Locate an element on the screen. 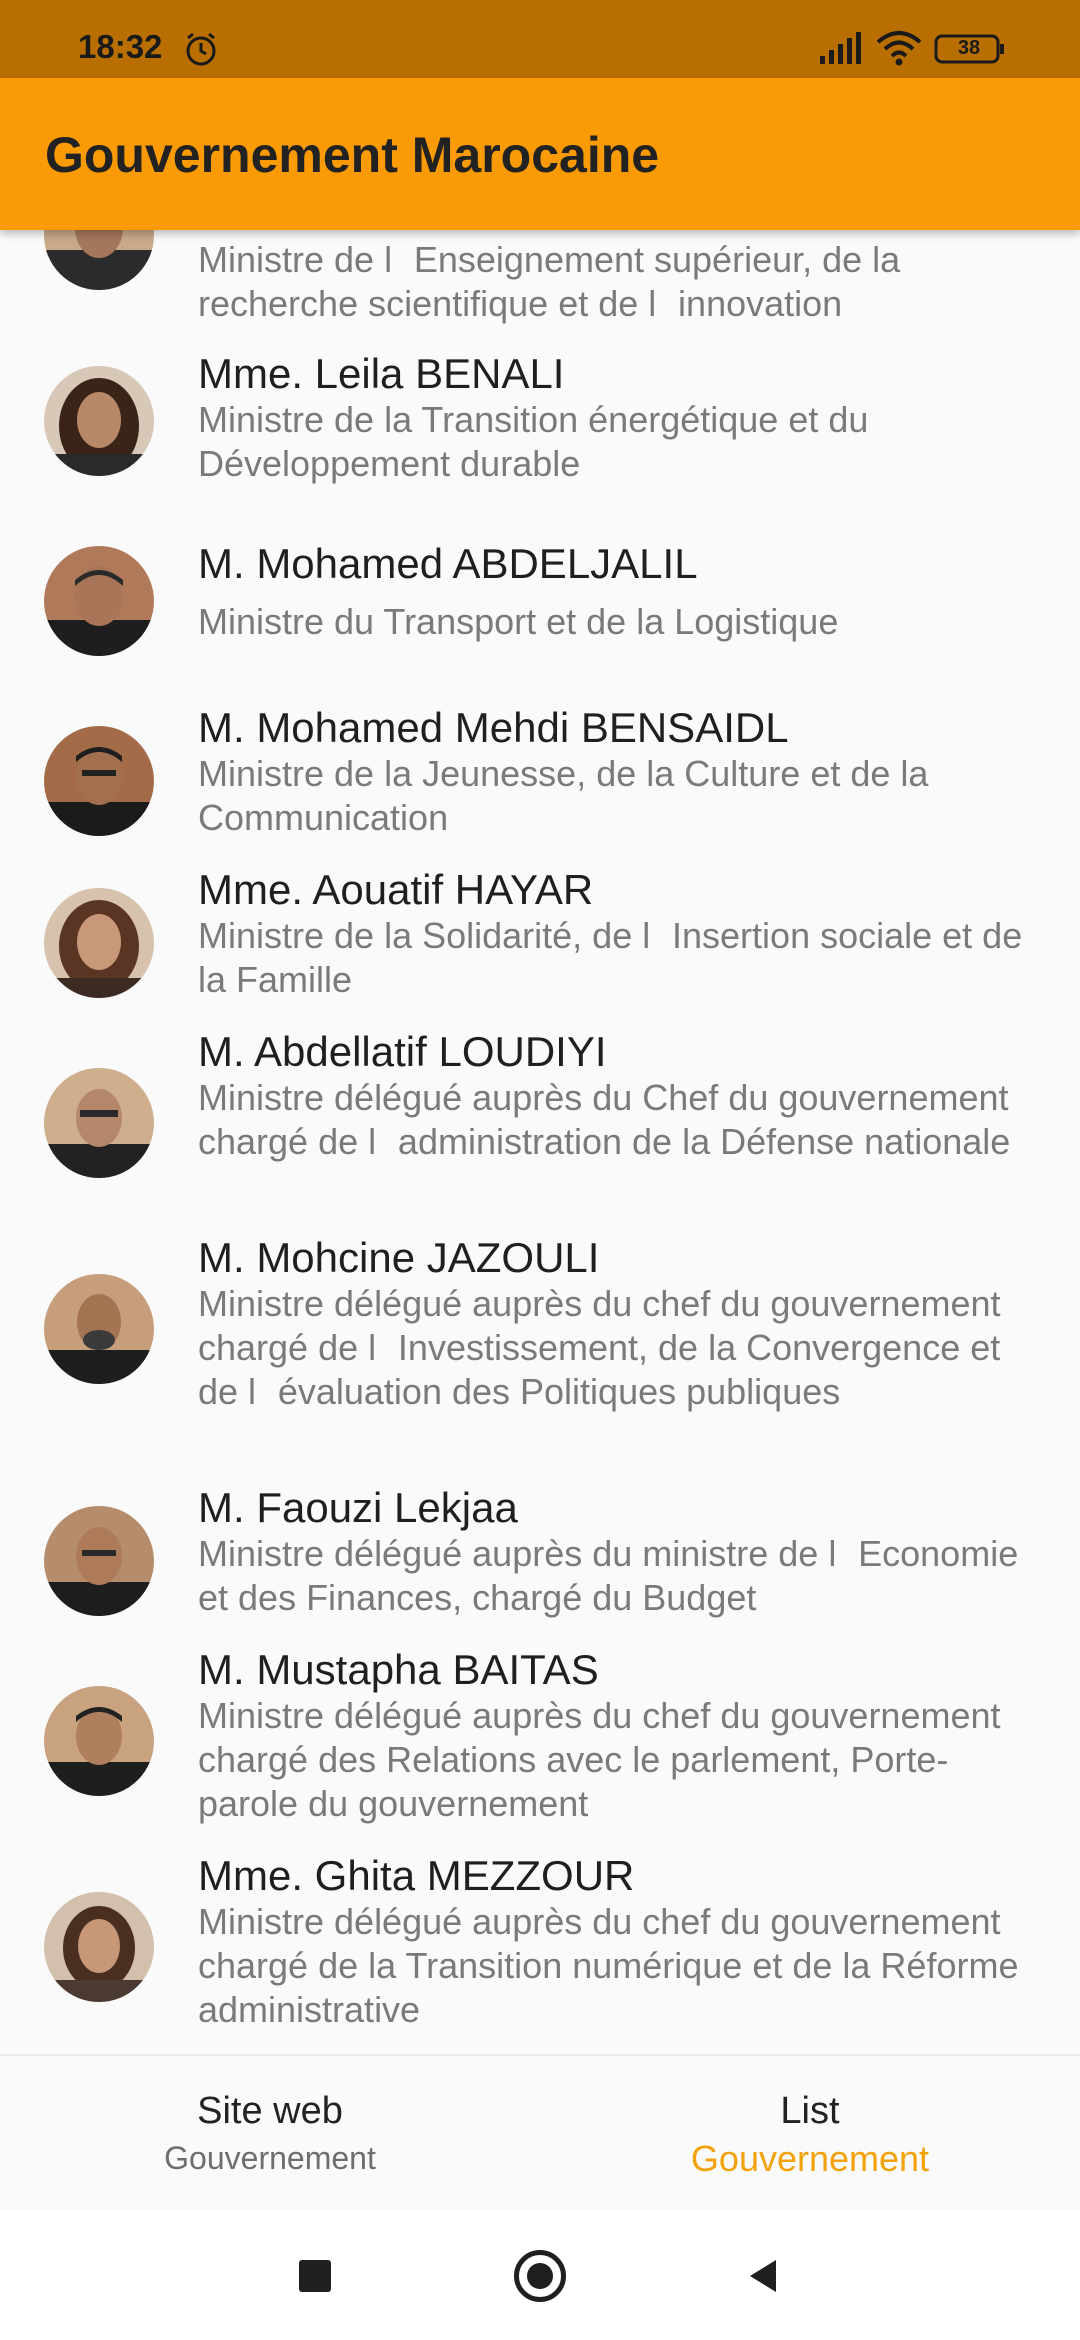  tab-site-web: Site web Gouvernement is located at coordinates (270, 2134).